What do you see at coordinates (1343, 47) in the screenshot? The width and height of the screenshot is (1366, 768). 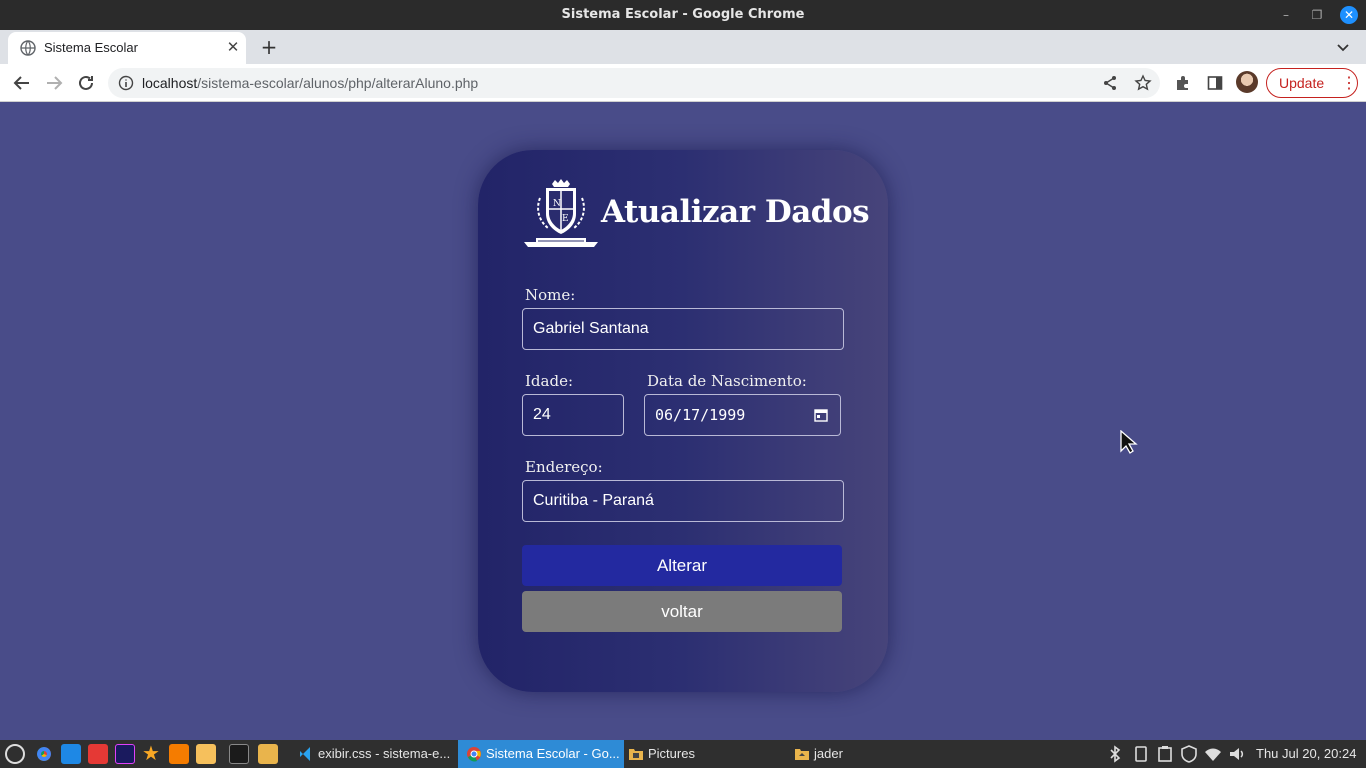 I see `tab-search-chevron-icon` at bounding box center [1343, 47].